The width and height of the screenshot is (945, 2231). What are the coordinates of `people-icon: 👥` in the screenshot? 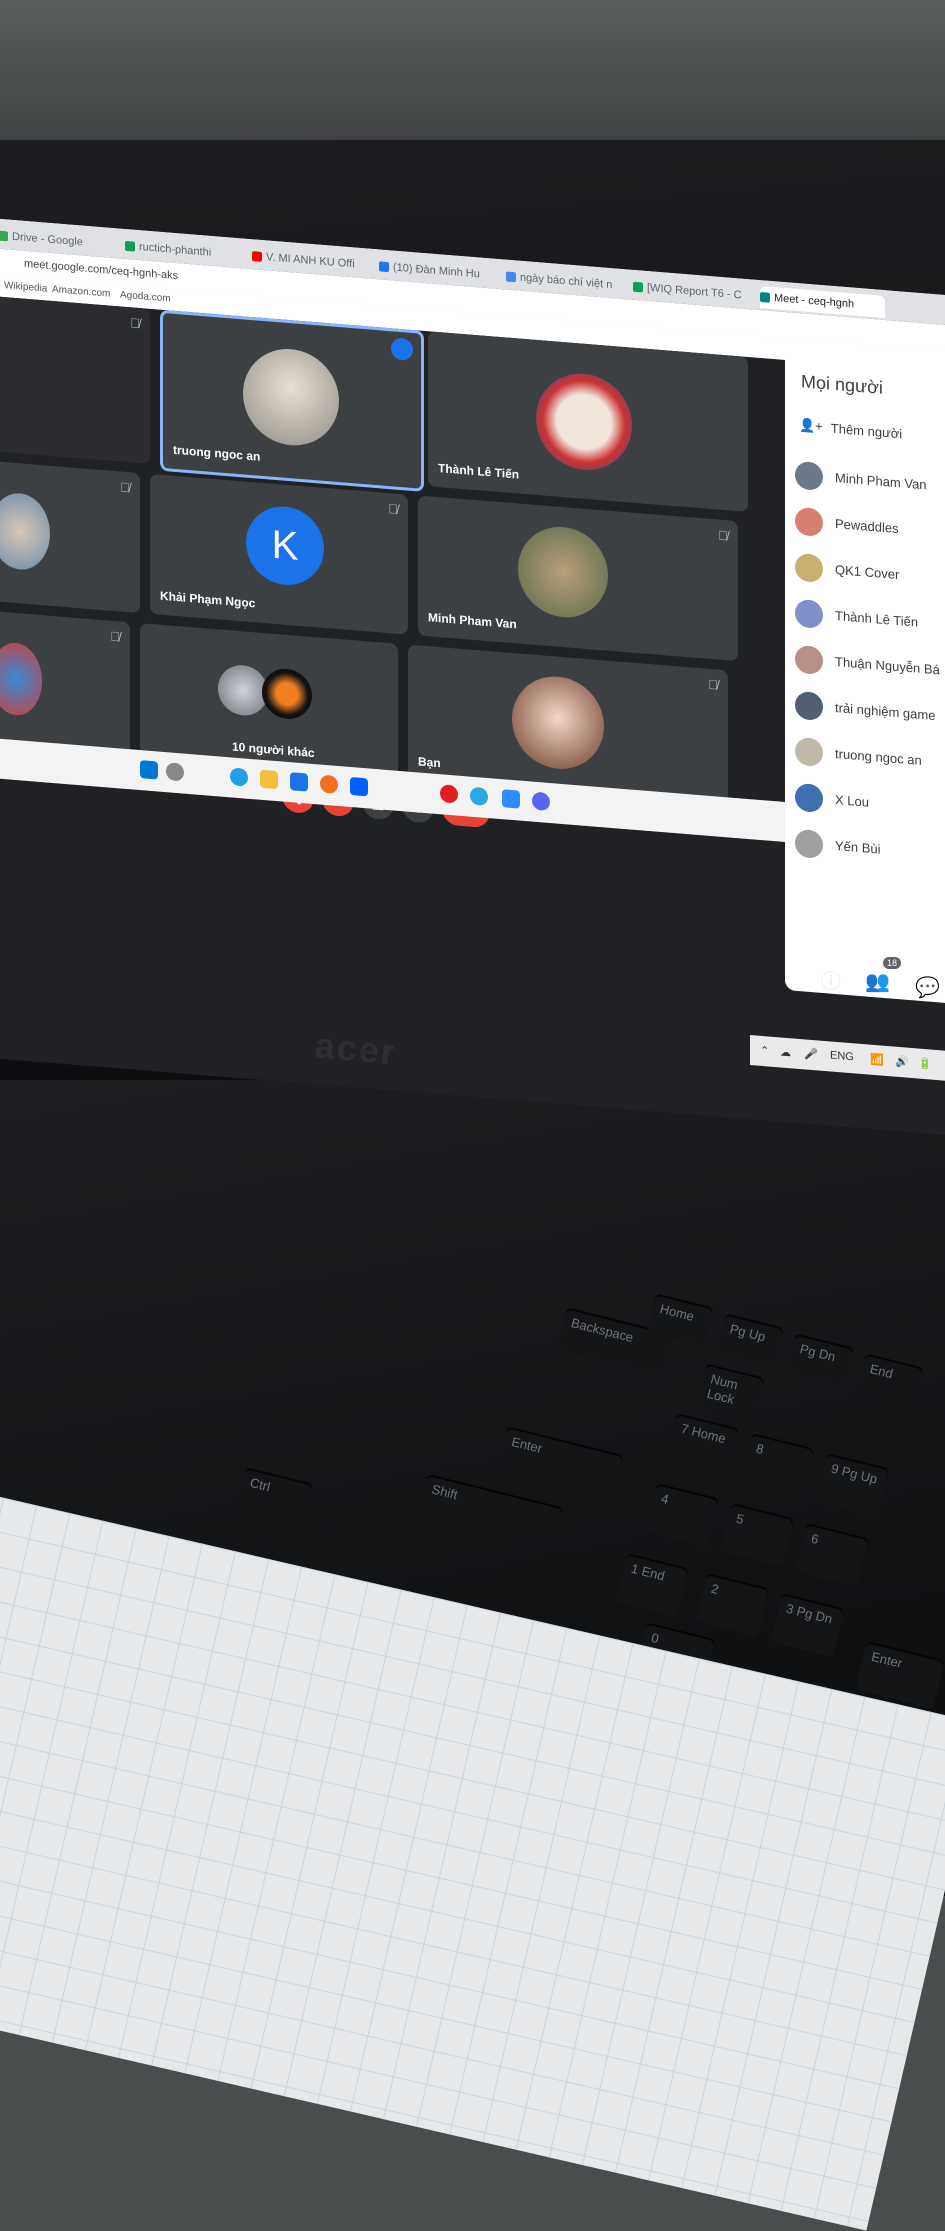 It's located at (877, 981).